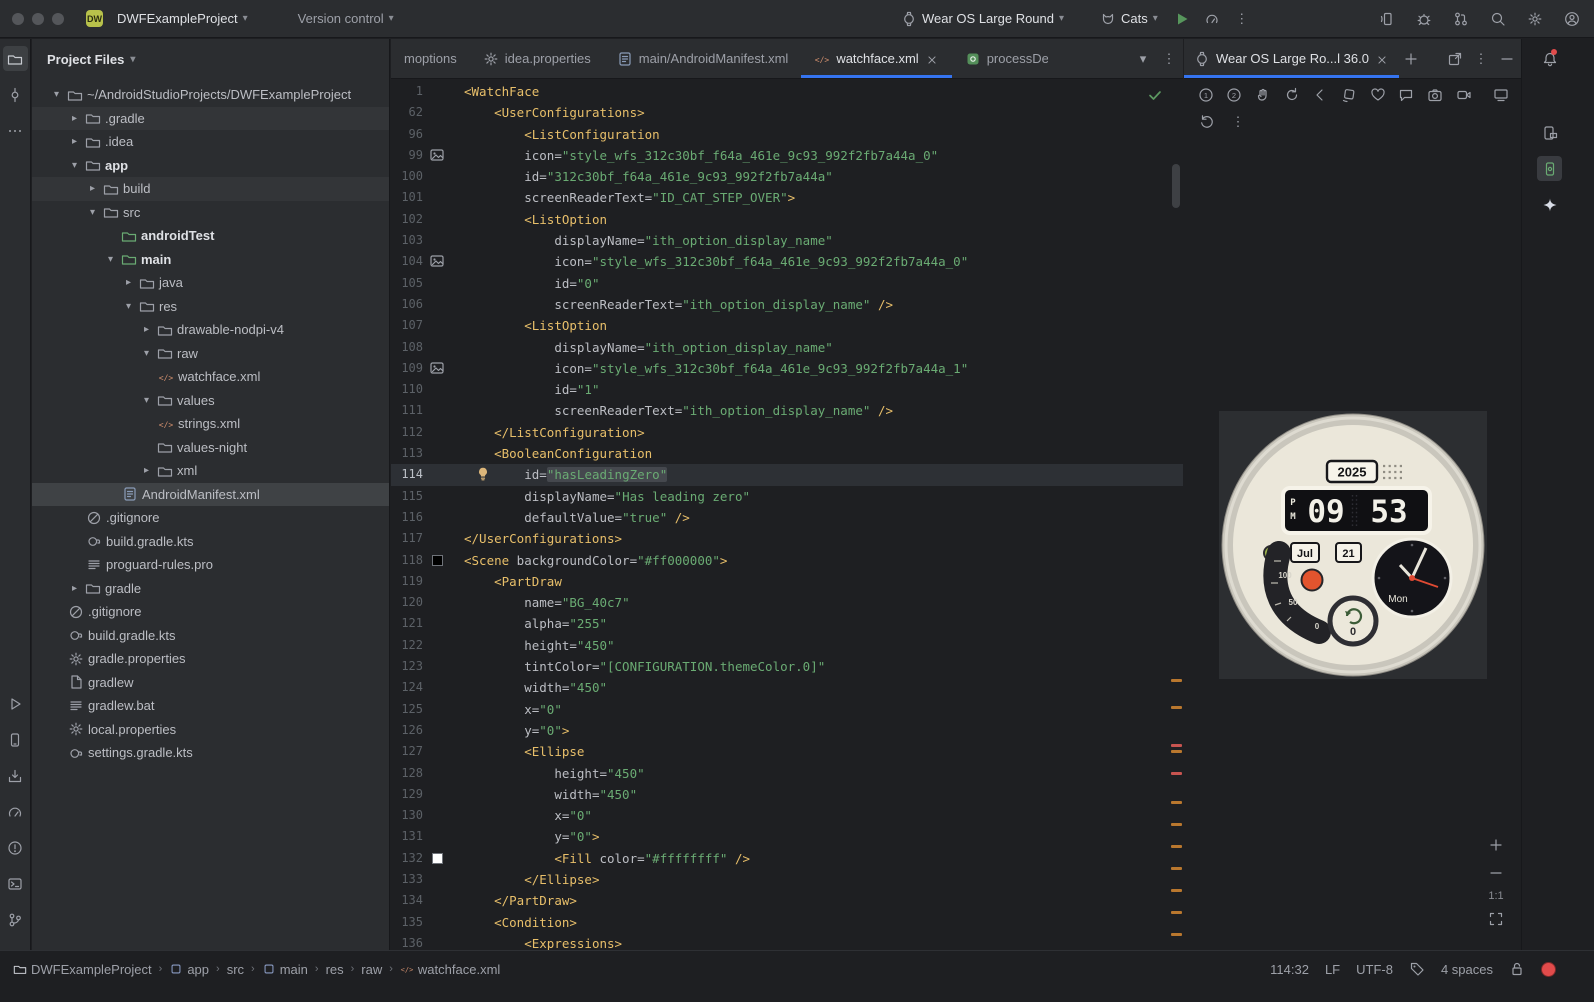 This screenshot has width=1594, height=1002. I want to click on color-swatch-white, so click(437, 858).